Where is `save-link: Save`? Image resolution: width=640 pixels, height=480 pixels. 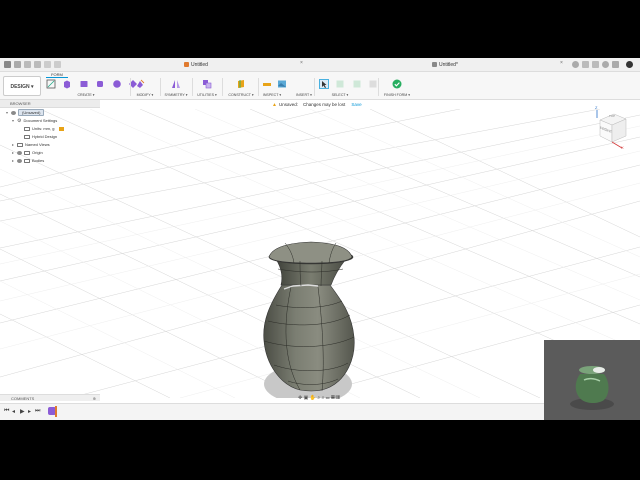 save-link: Save is located at coordinates (356, 104).